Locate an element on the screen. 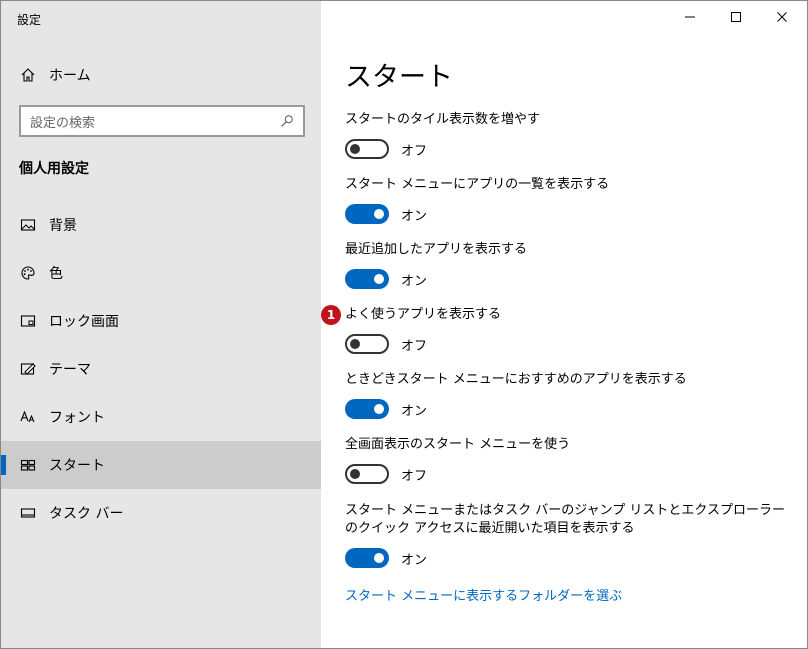 The height and width of the screenshot is (649, 808). setting-suggestions: ときどきスタート メニューにおすすめのアプリを表示する オン is located at coordinates (565, 395).